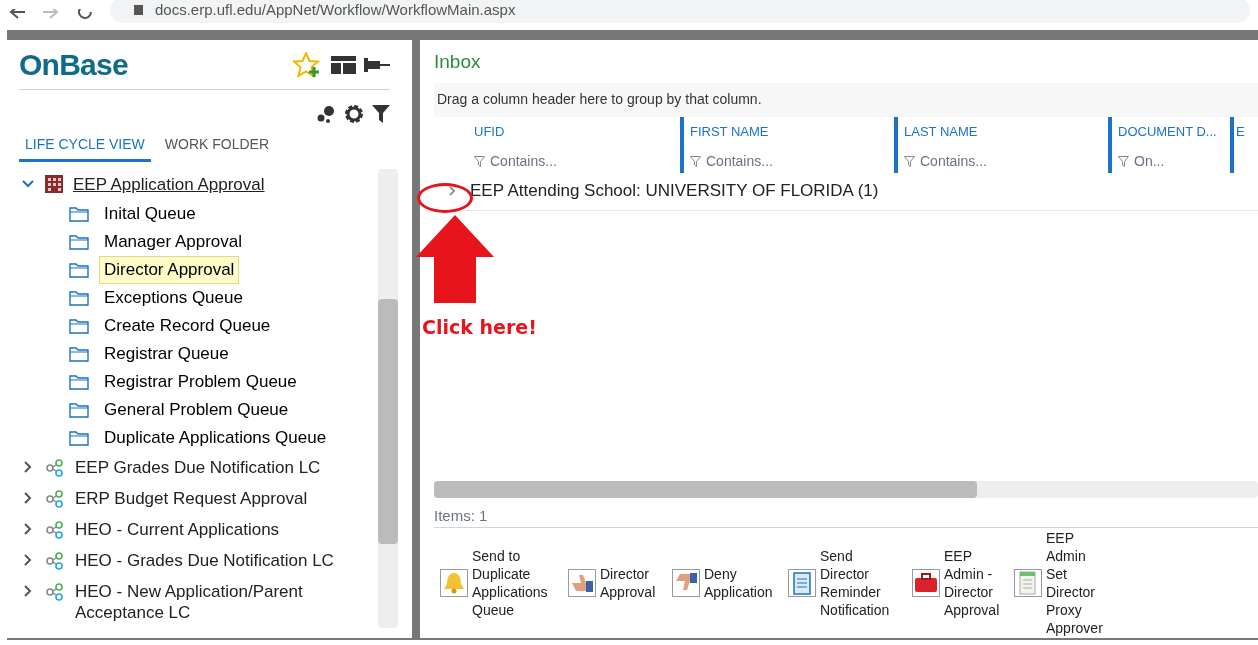  What do you see at coordinates (461, 515) in the screenshot?
I see `items-count: Items: 1` at bounding box center [461, 515].